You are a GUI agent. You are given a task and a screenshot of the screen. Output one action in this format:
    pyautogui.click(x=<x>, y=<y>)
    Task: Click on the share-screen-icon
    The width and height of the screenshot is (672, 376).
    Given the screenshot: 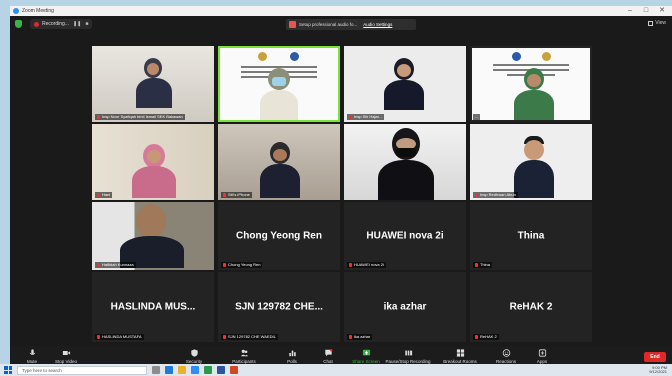 What is the action you would take?
    pyautogui.click(x=366, y=352)
    